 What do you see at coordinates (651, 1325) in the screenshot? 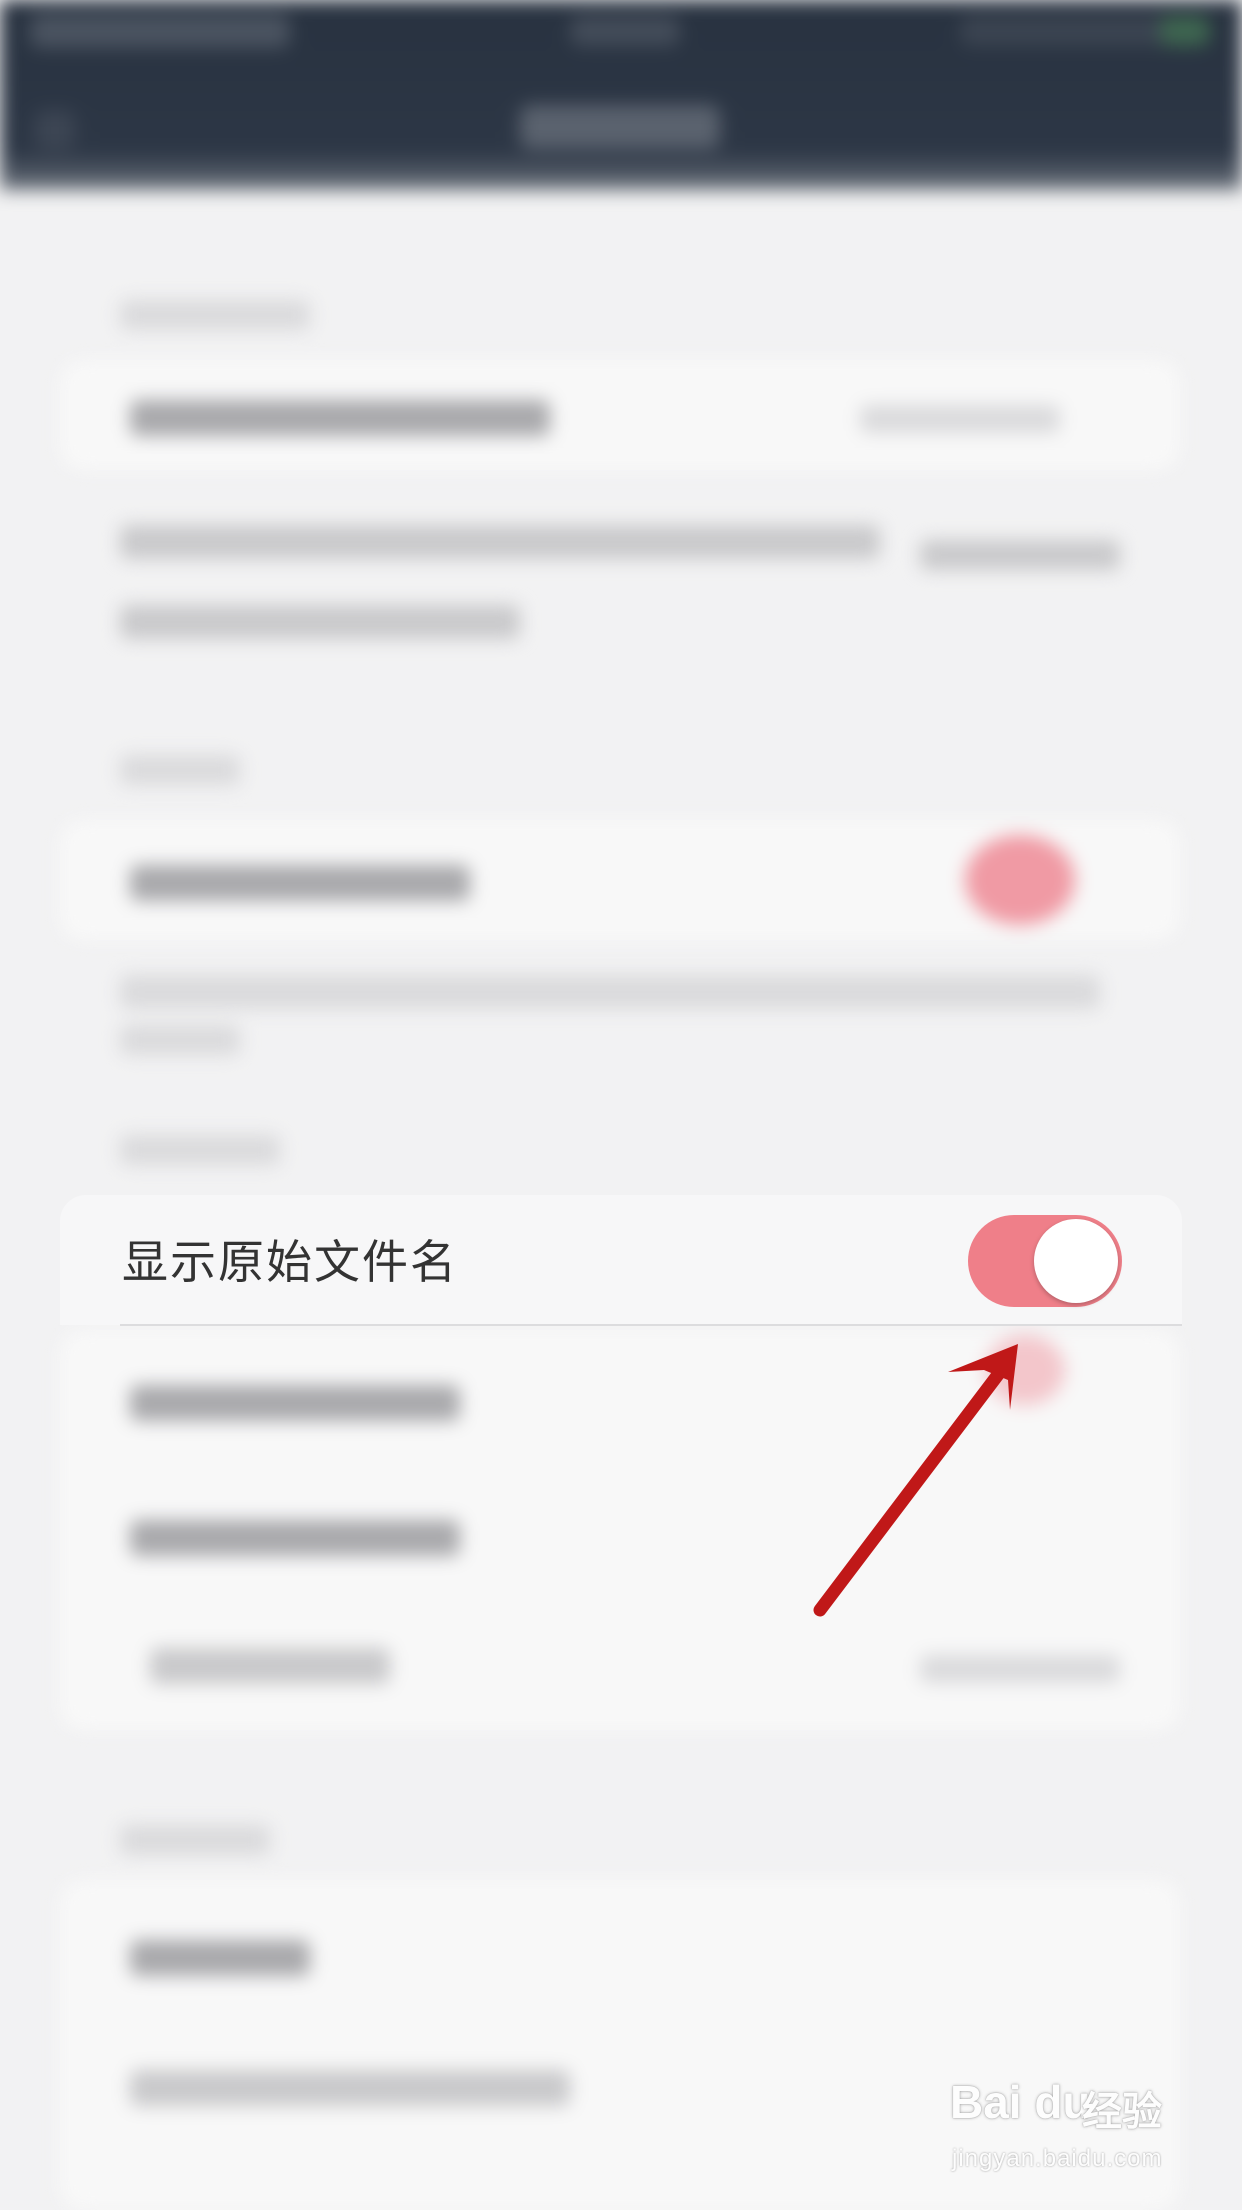
I see `divider` at bounding box center [651, 1325].